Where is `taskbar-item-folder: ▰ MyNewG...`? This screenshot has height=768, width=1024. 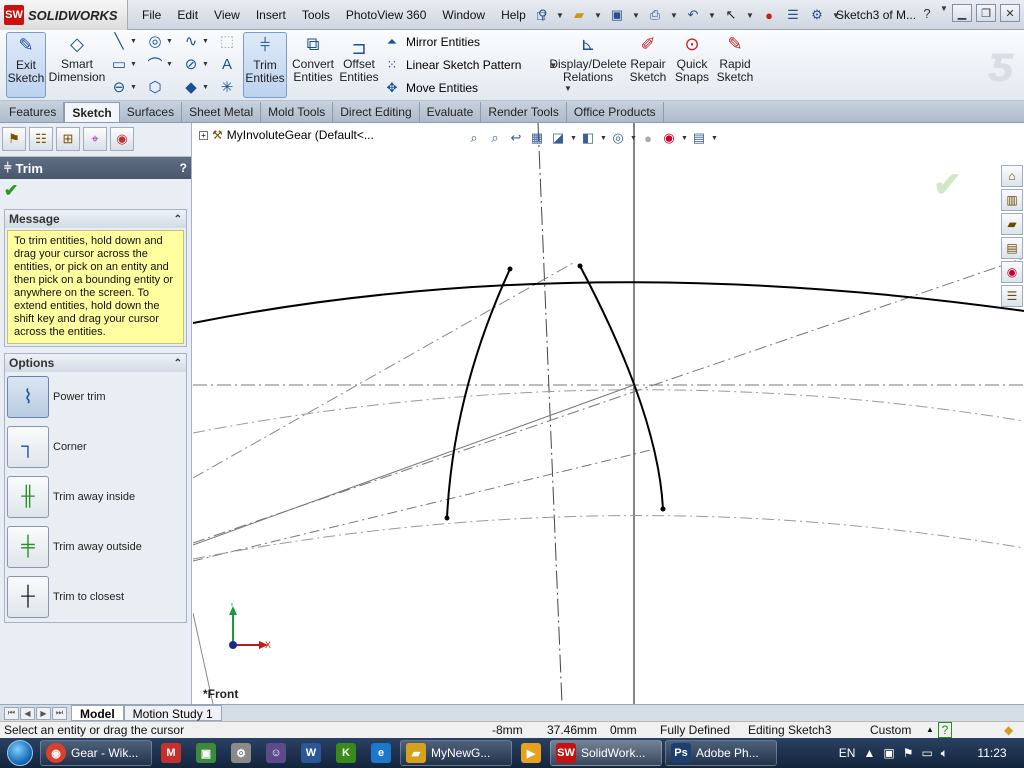 taskbar-item-folder: ▰ MyNewG... is located at coordinates (456, 753).